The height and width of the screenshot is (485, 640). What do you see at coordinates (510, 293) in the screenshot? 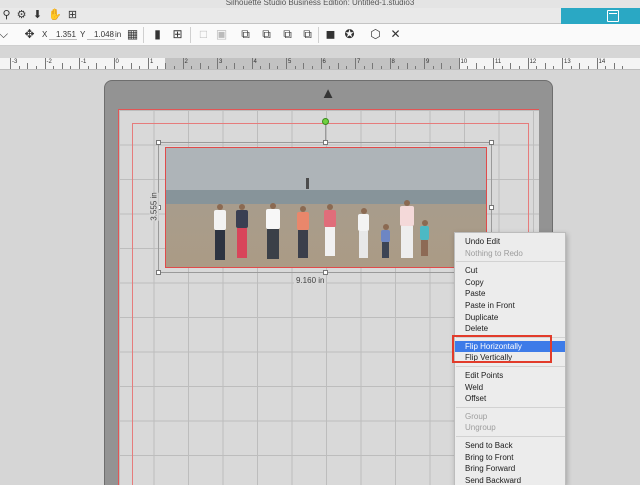
I see `menu-item-paste: Paste` at bounding box center [510, 293].